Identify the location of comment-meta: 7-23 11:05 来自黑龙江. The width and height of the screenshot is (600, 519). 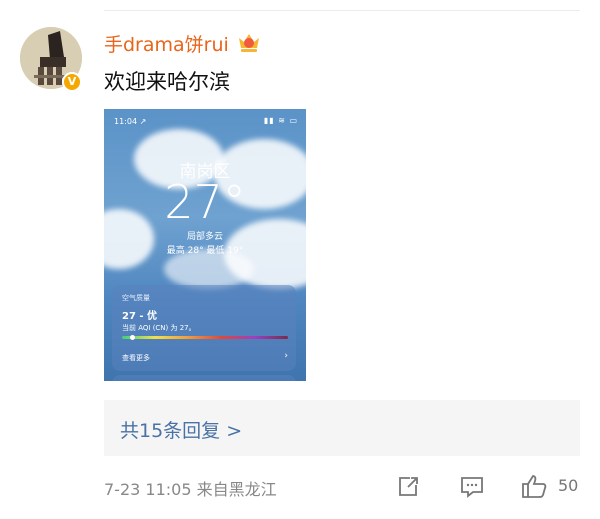
(190, 488).